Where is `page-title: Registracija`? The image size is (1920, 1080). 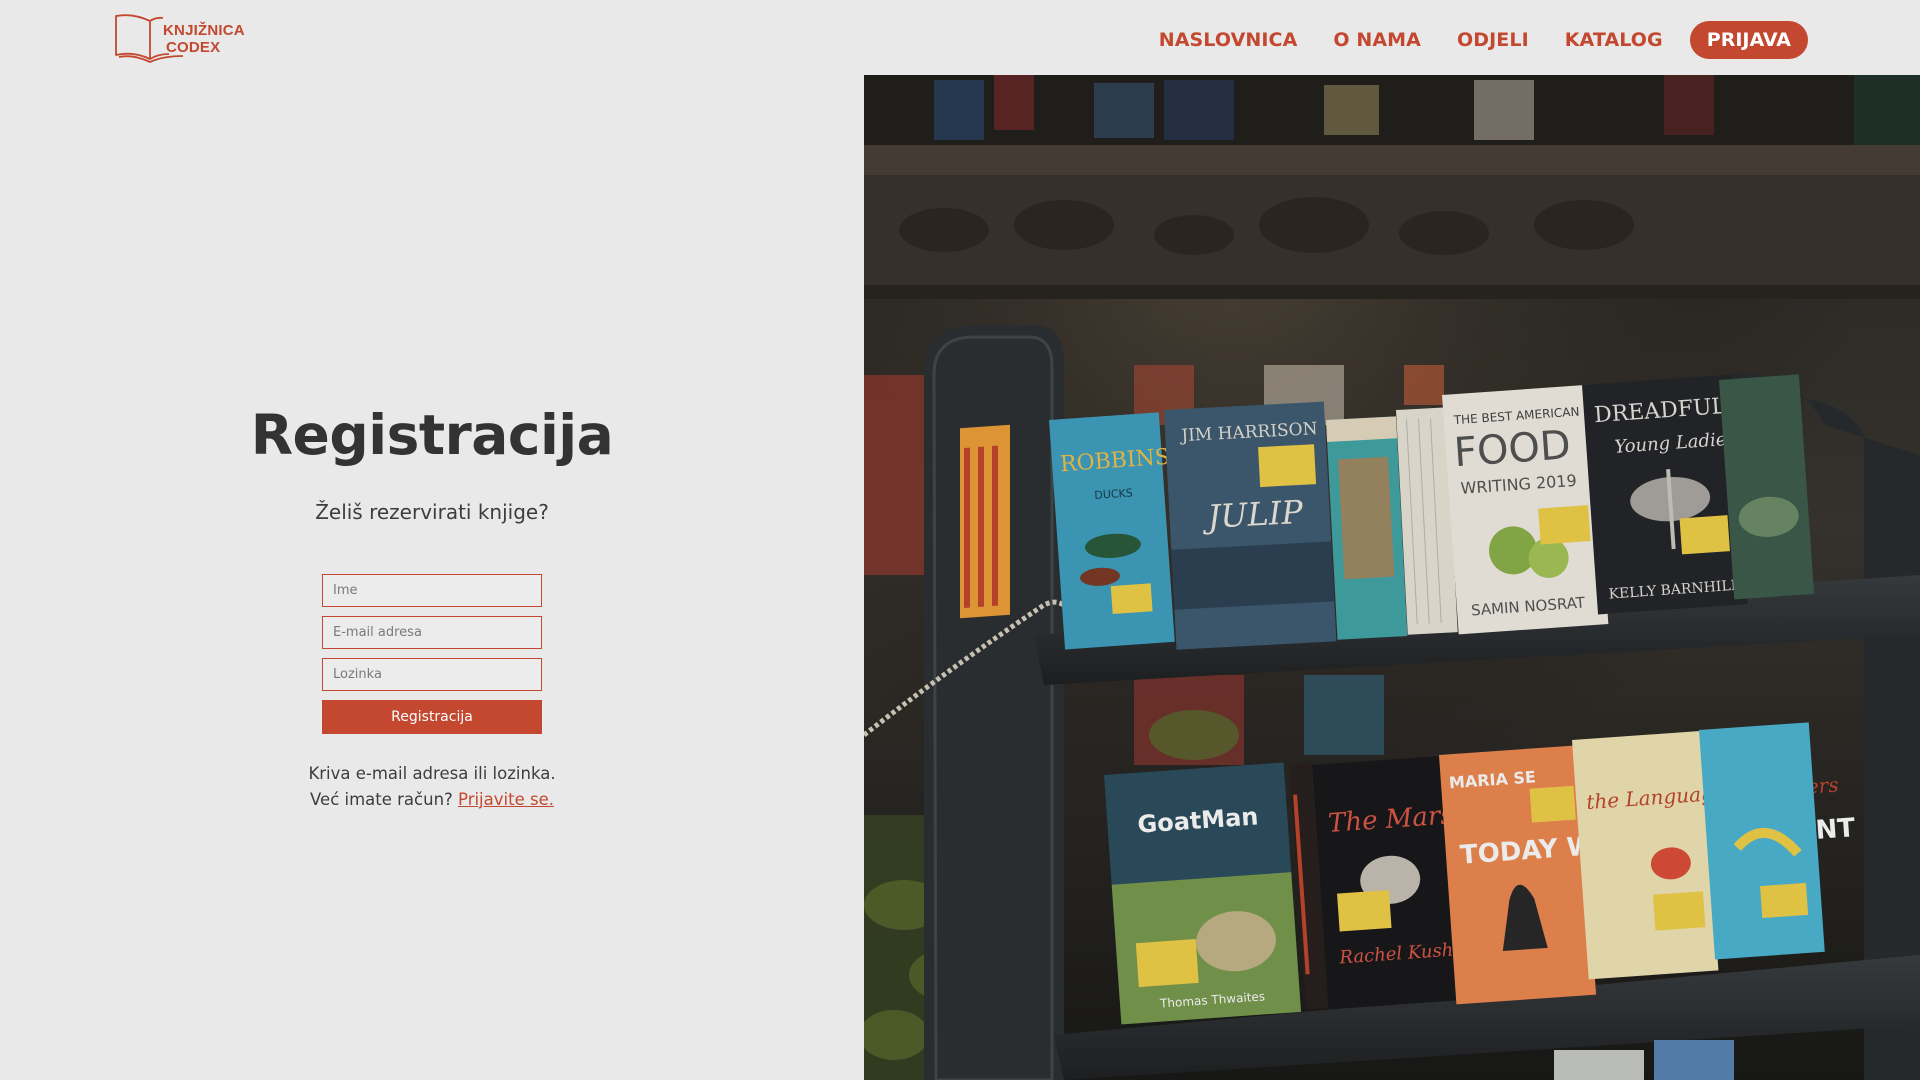
page-title: Registracija is located at coordinates (432, 435).